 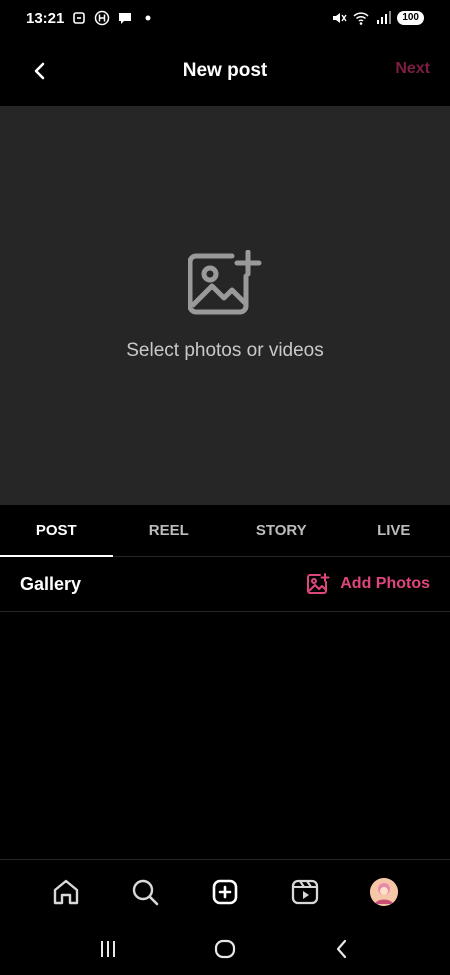 I want to click on system-navigation-bar, so click(x=225, y=949).